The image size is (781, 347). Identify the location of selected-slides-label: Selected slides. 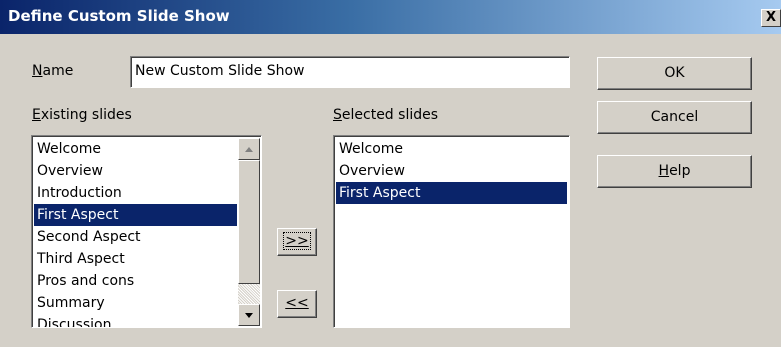
(385, 115).